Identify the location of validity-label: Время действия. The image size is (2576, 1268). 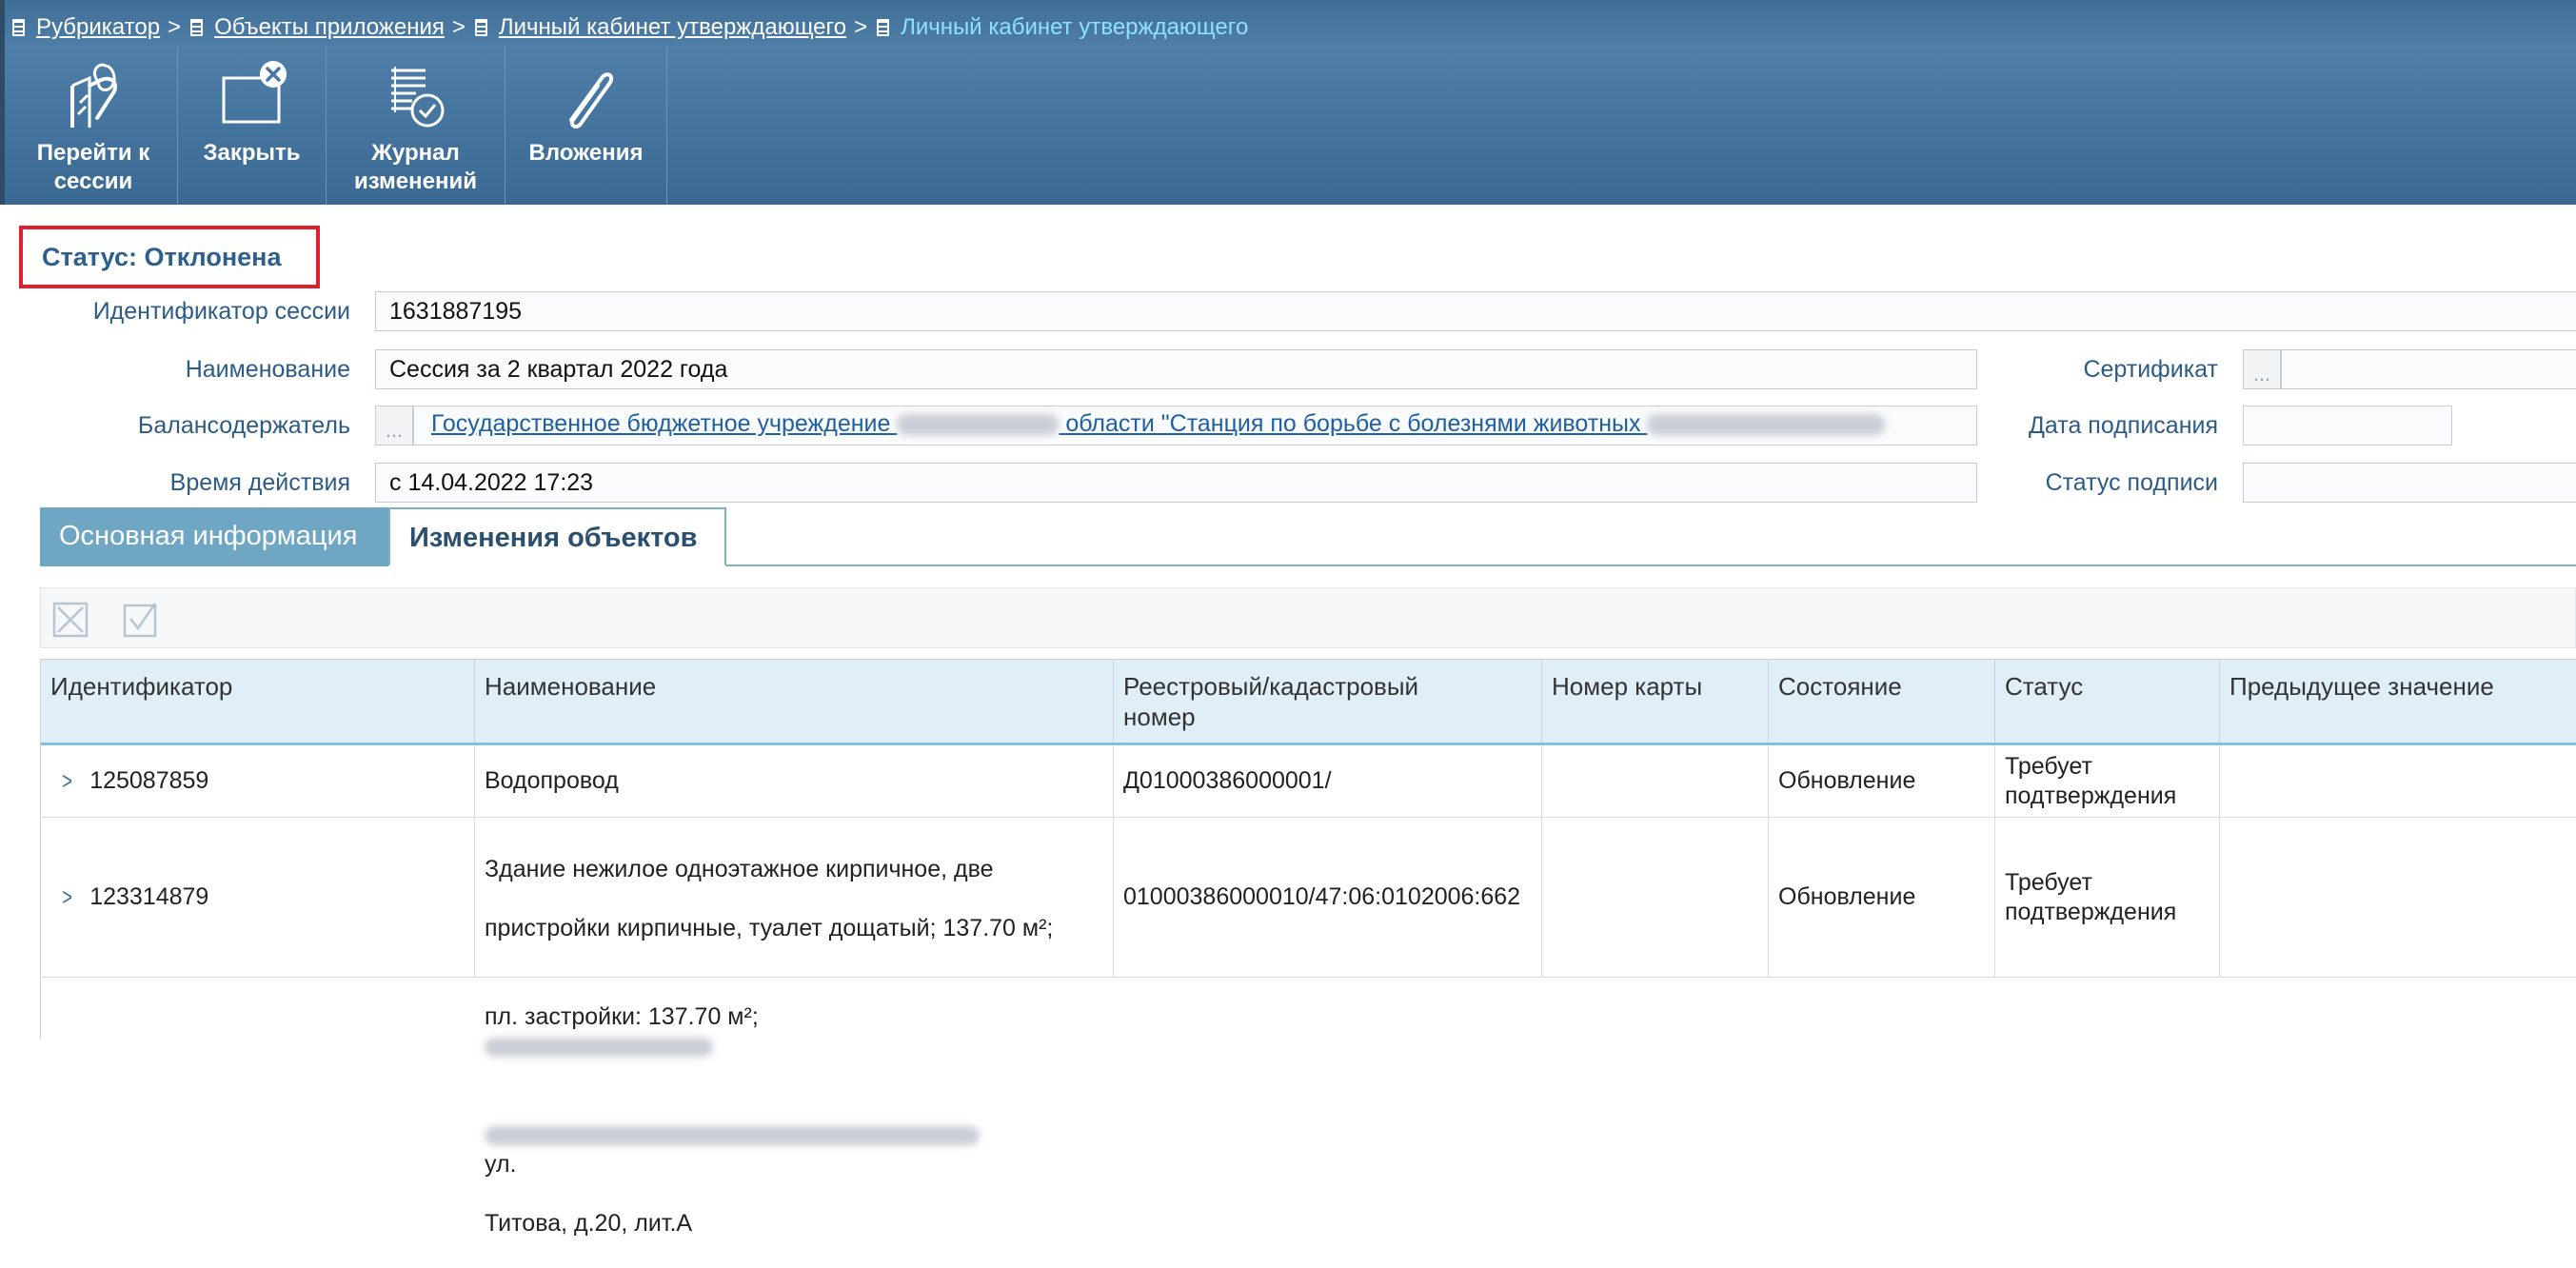
(259, 482).